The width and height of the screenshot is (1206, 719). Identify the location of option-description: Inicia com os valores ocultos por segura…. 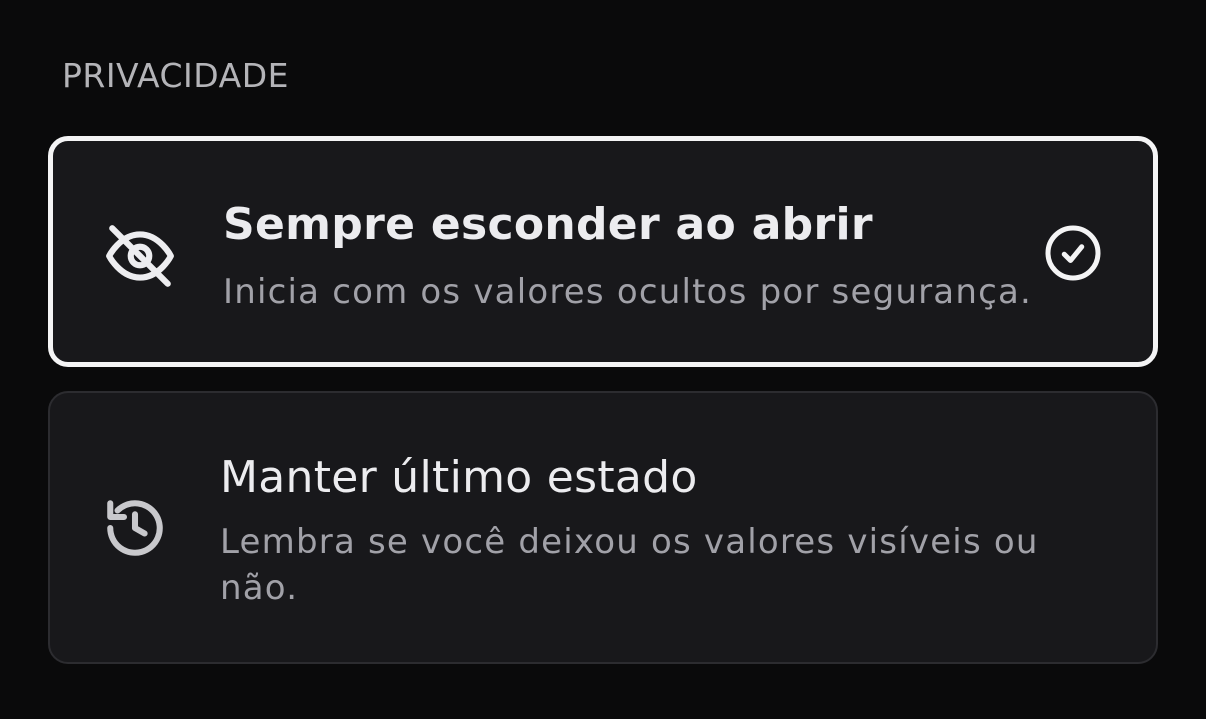
(628, 292).